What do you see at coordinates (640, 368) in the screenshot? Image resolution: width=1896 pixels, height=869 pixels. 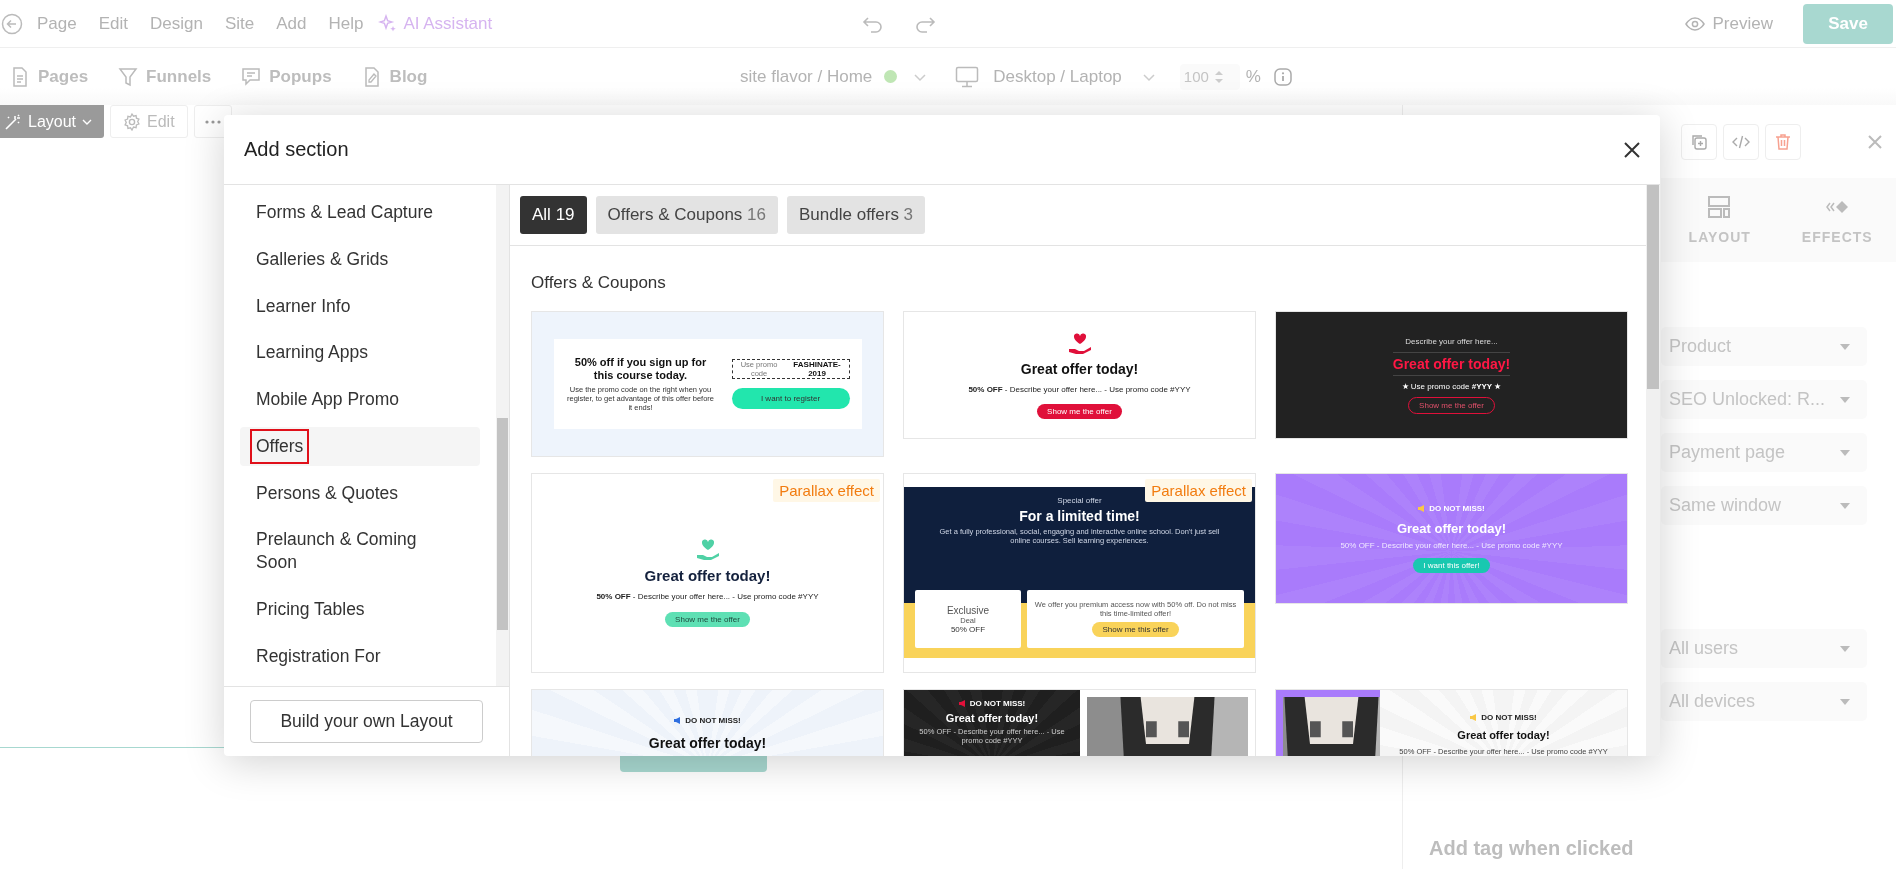 I see `banner-heading: 50% off if you sign up for this course today.` at bounding box center [640, 368].